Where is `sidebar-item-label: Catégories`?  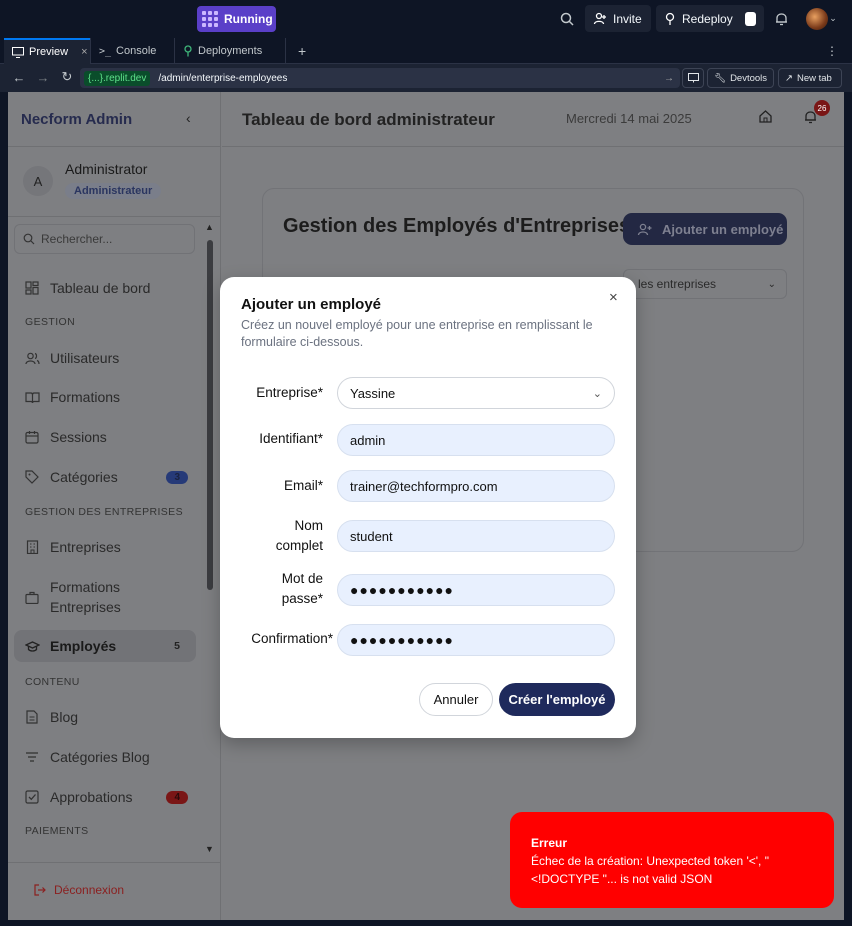 sidebar-item-label: Catégories is located at coordinates (84, 477).